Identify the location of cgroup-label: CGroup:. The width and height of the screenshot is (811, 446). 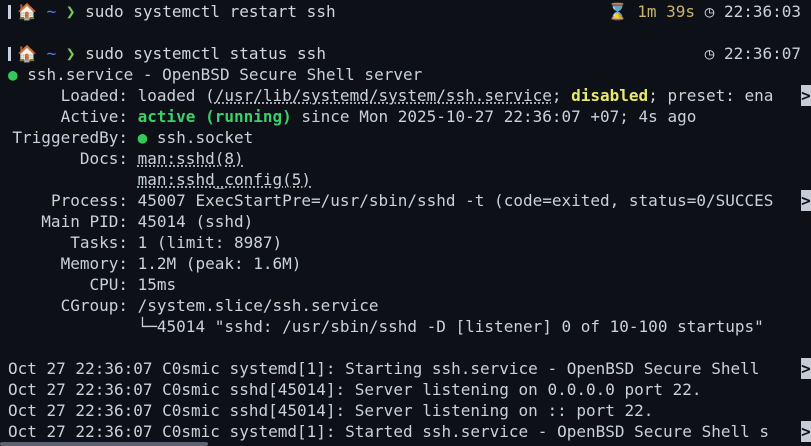
(94, 305).